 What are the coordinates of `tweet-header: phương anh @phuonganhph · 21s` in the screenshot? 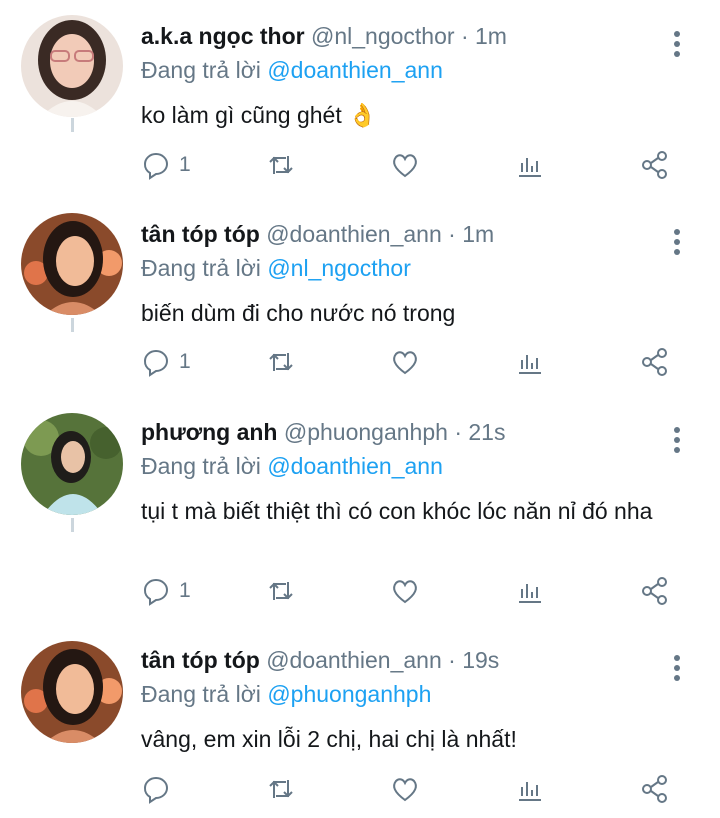 It's located at (323, 432).